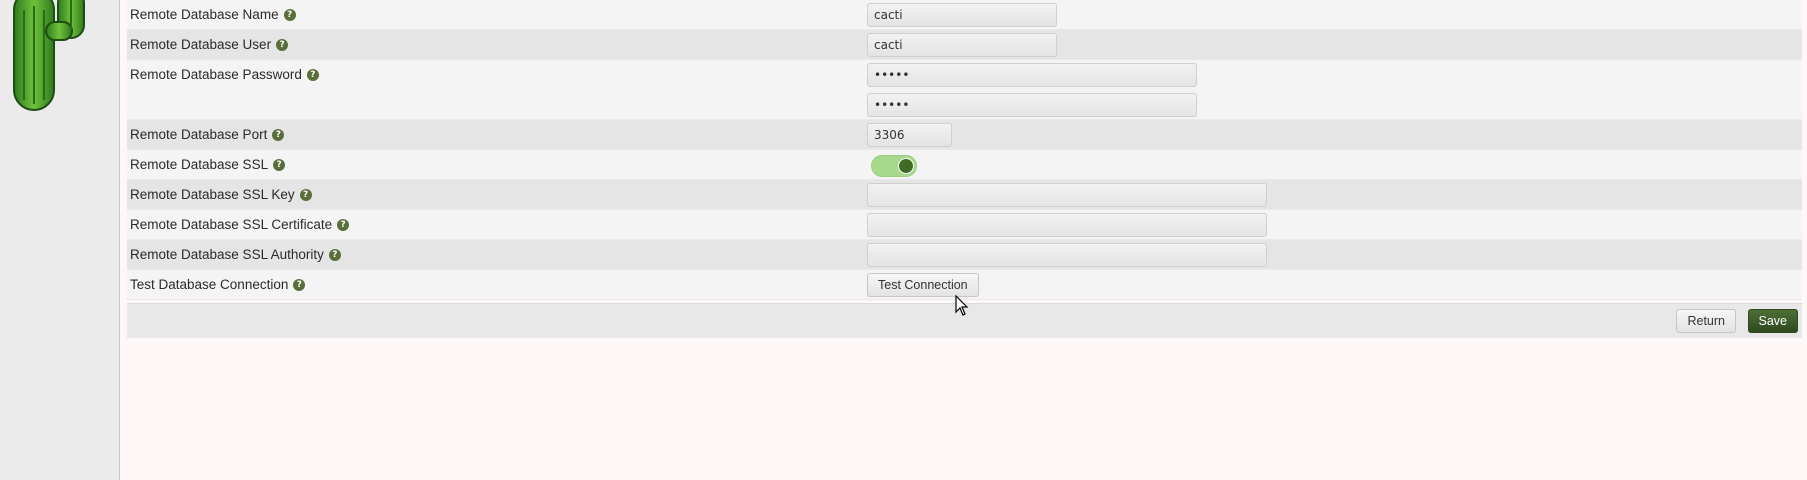  Describe the element at coordinates (221, 194) in the screenshot. I see `remote-database-ssl-key-label: Remote Database SSL Key ?` at that location.